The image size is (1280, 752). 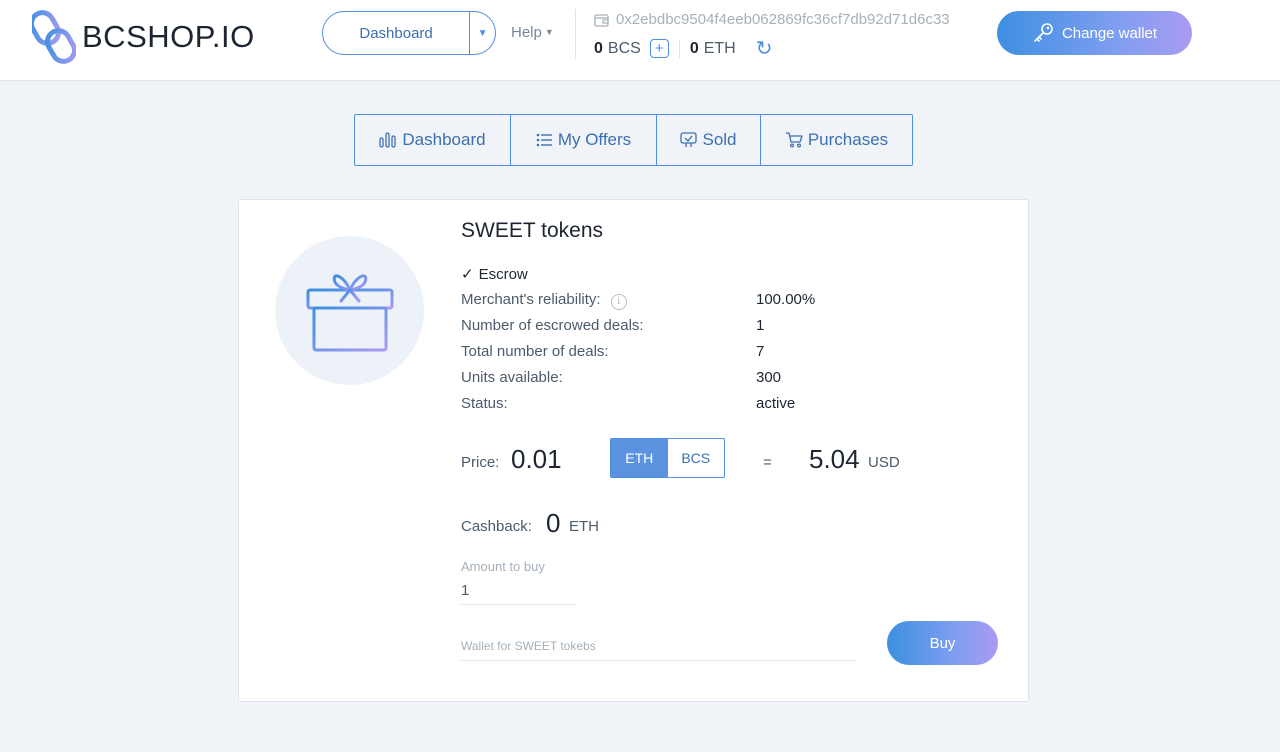 What do you see at coordinates (719, 139) in the screenshot?
I see `tab-label: Sold` at bounding box center [719, 139].